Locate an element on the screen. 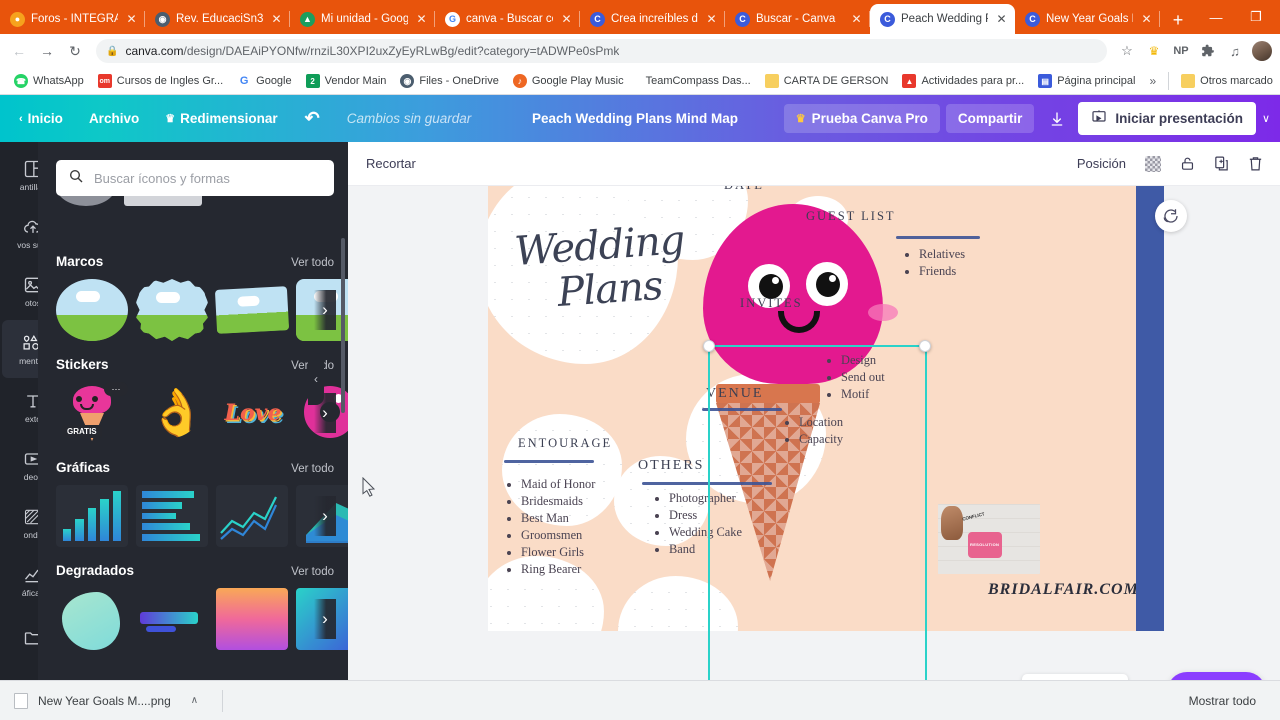 This screenshot has width=1280, height=720. bookmarks-overflow-icon: » is located at coordinates (1152, 81).